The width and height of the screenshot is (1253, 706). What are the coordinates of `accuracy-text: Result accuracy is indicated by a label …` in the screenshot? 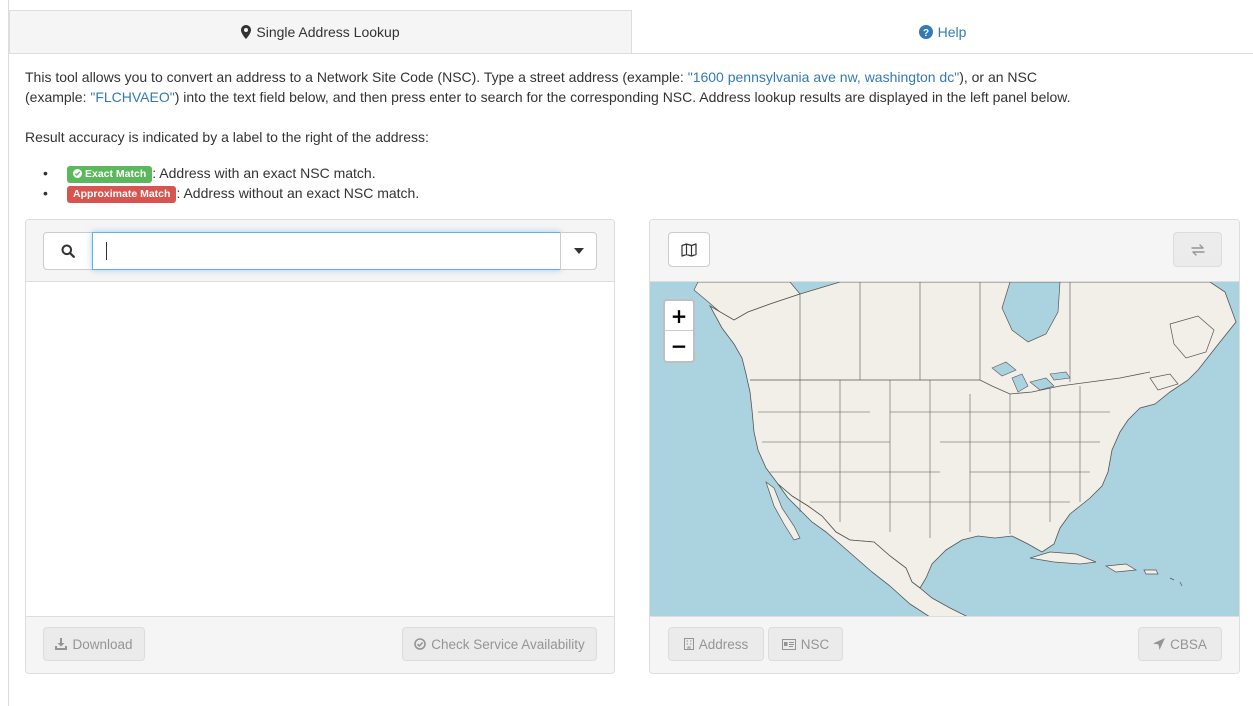 It's located at (227, 137).